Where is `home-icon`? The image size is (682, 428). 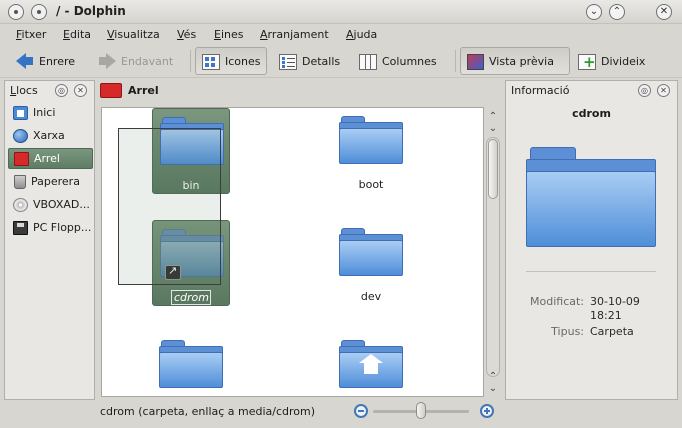
home-icon is located at coordinates (20, 112).